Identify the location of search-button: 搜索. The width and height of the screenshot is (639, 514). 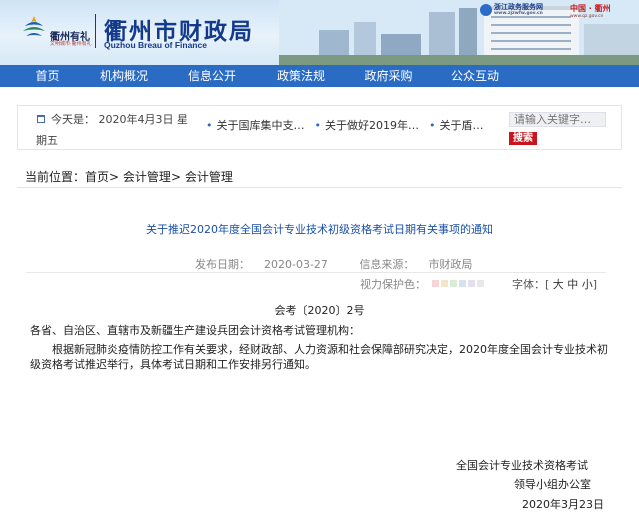
(523, 138).